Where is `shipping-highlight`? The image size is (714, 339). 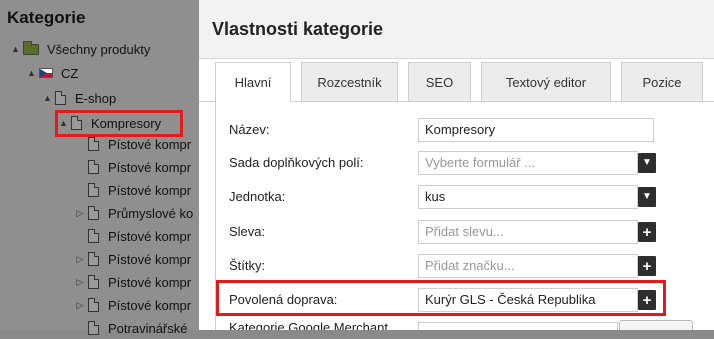 shipping-highlight is located at coordinates (441, 298).